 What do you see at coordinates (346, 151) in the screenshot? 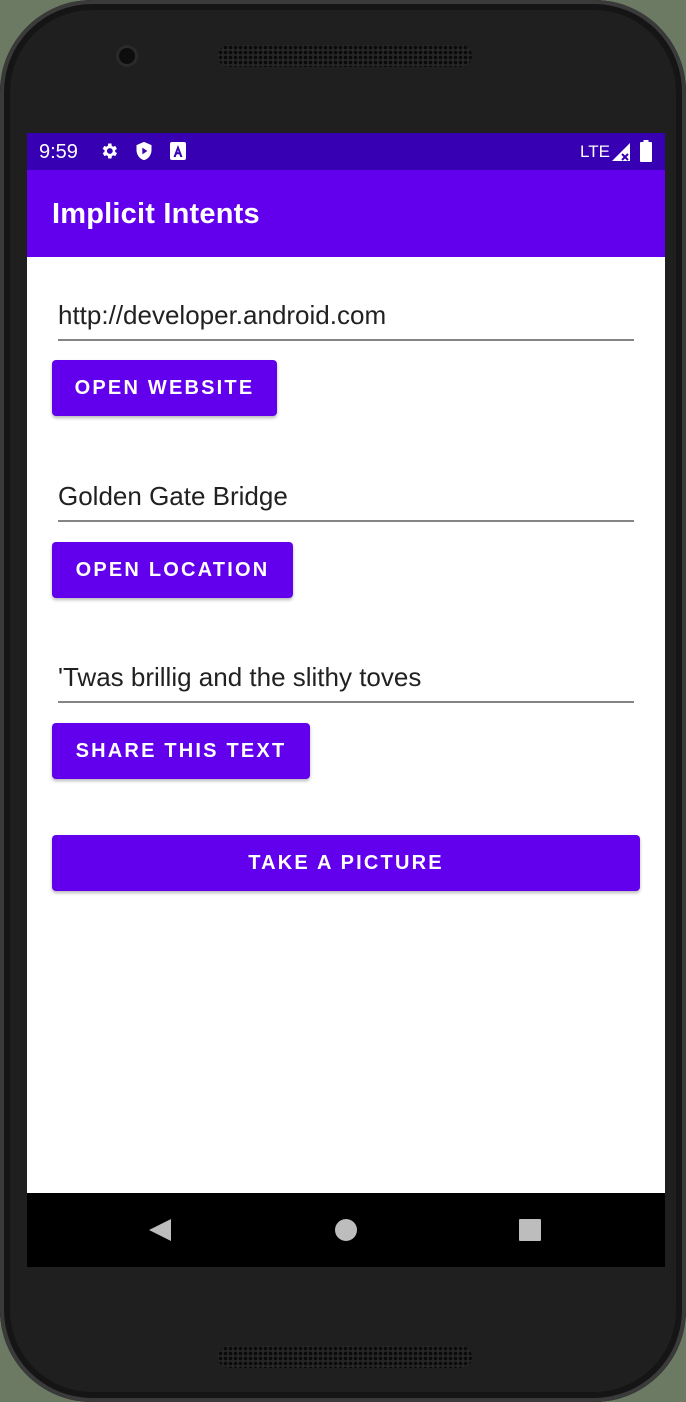
I see `status-bar: 9:59 LTE` at bounding box center [346, 151].